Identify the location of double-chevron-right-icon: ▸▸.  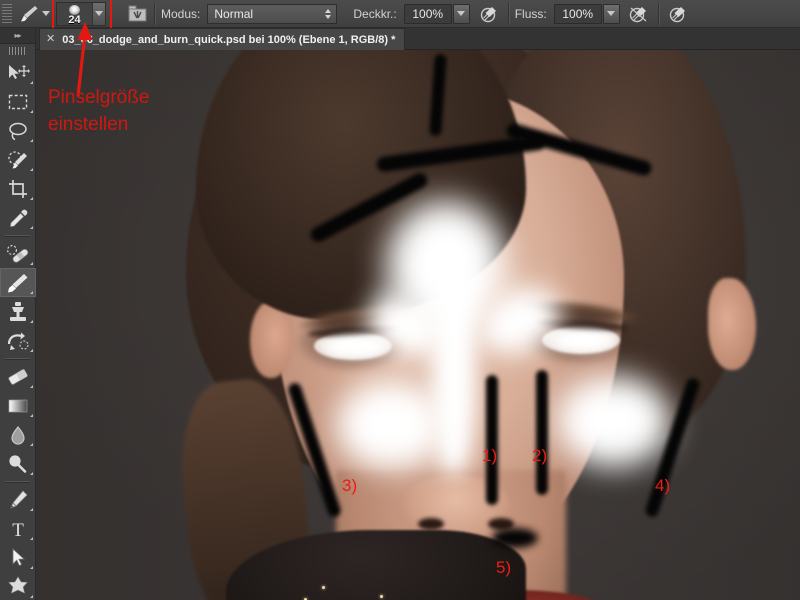
(17, 36).